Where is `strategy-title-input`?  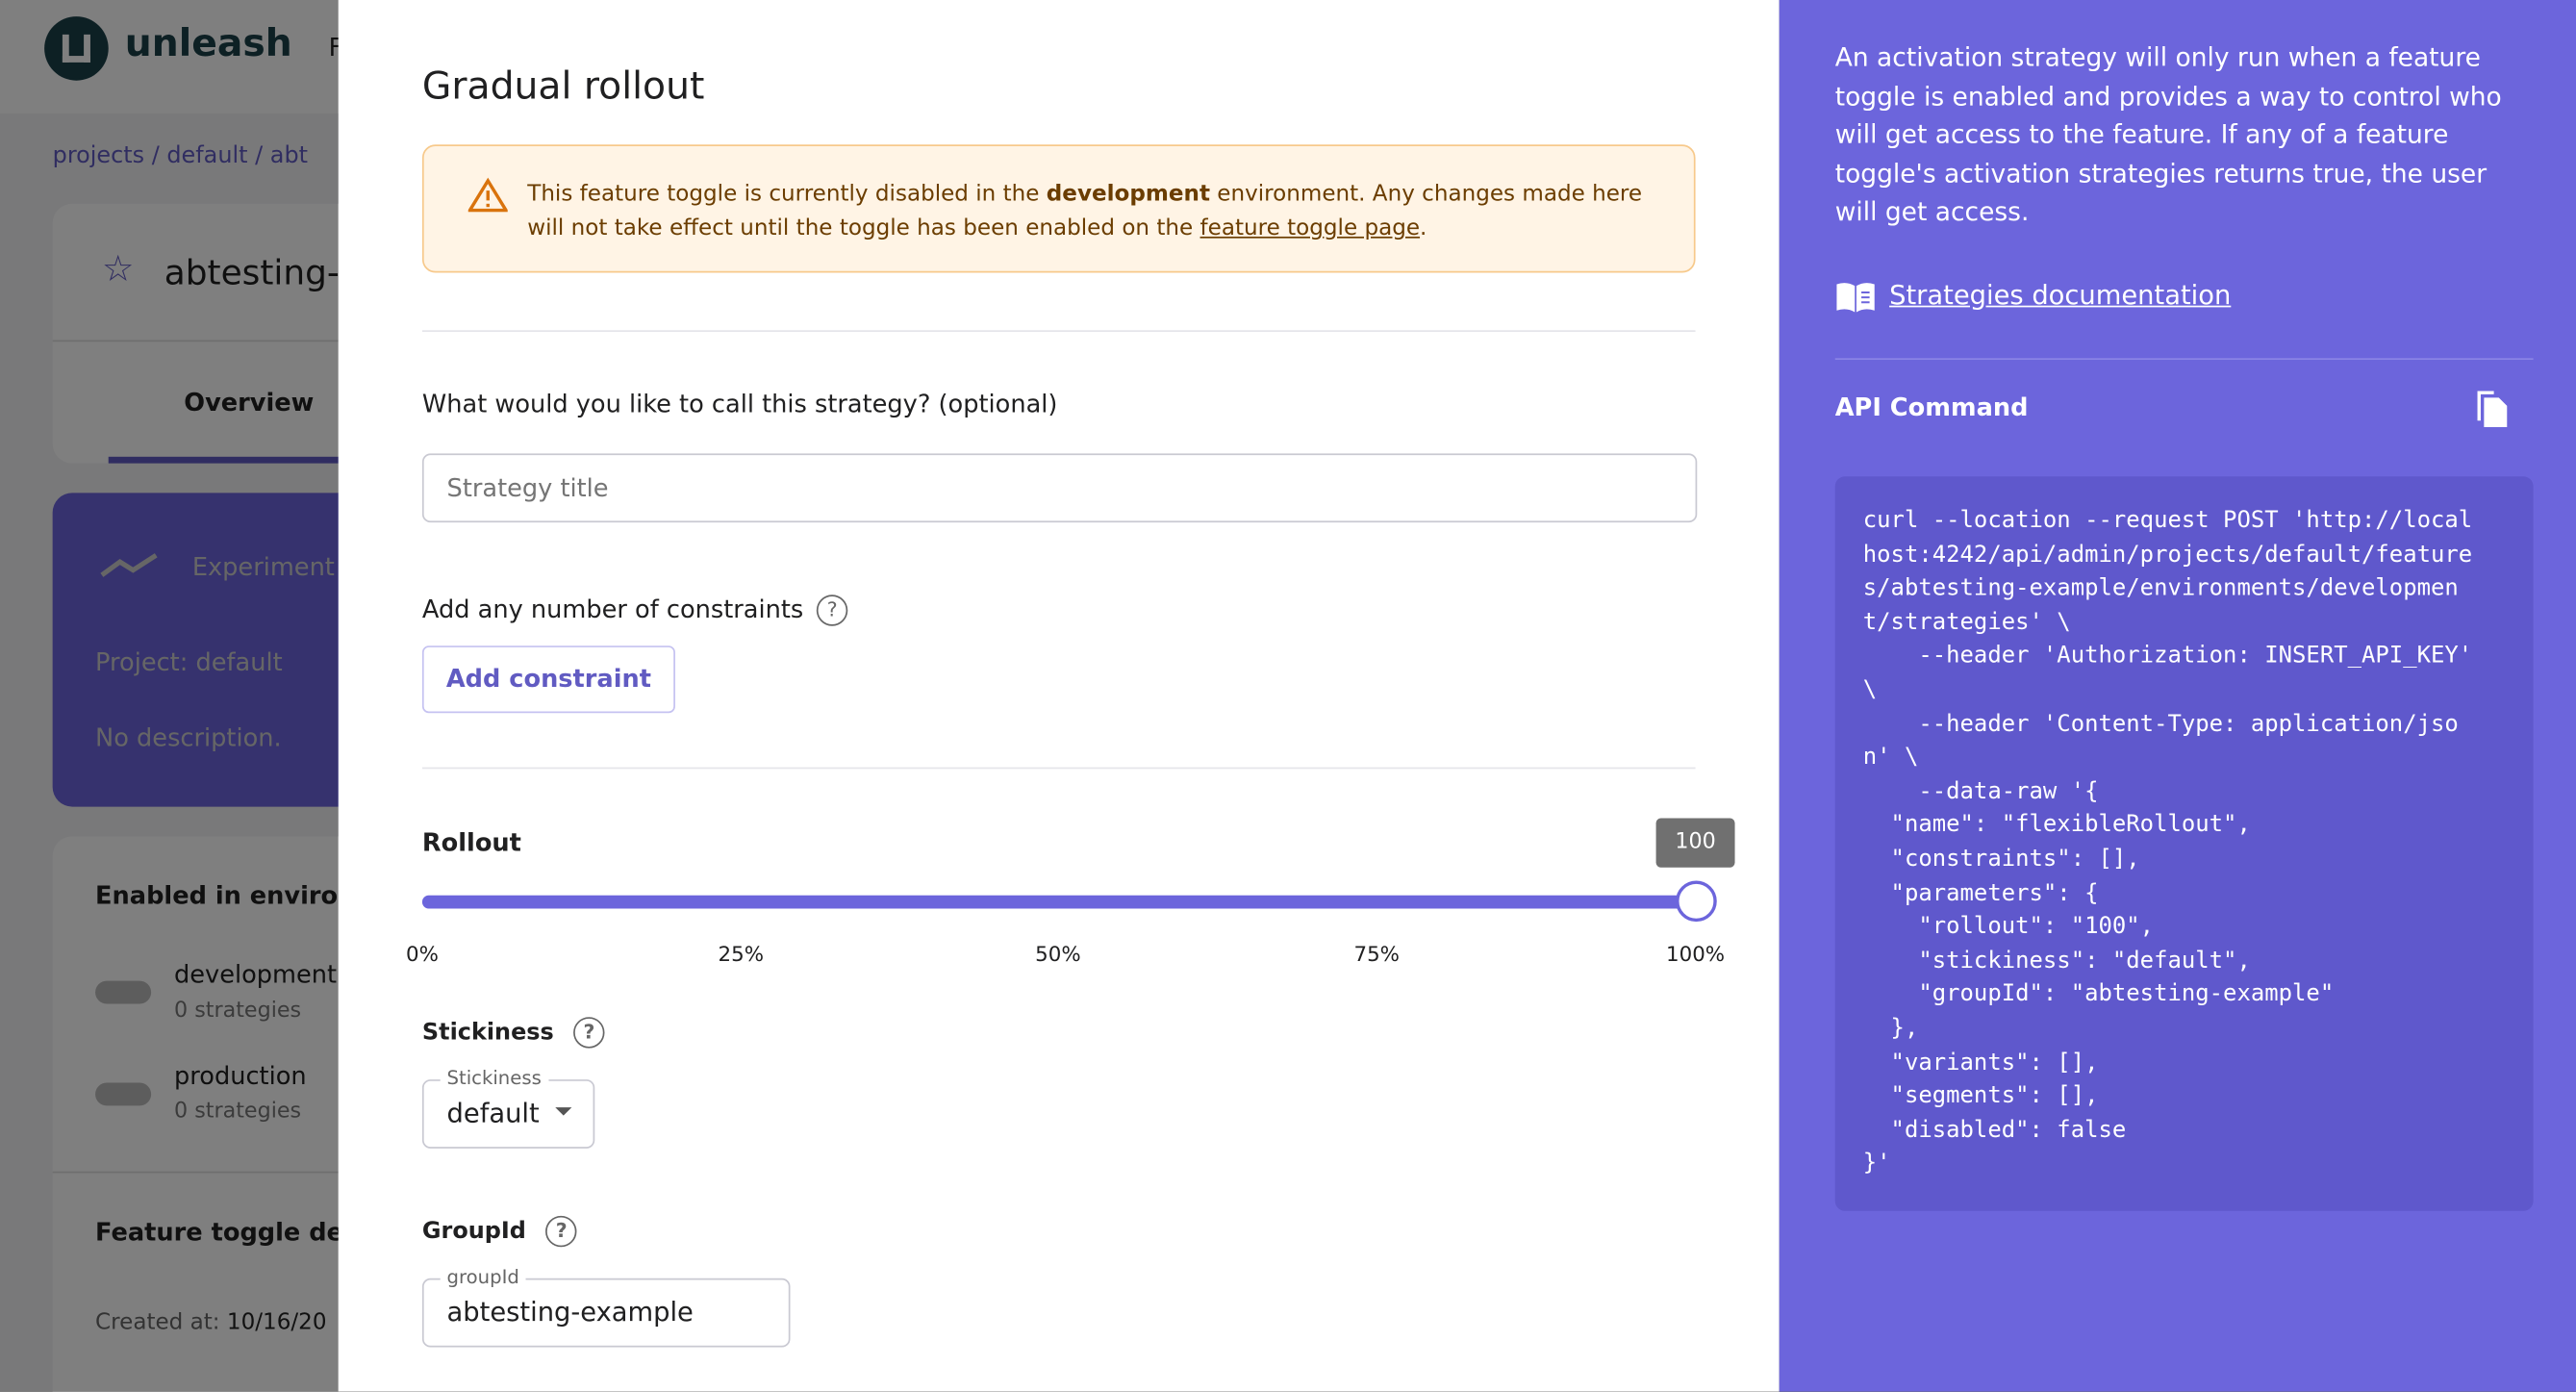 strategy-title-input is located at coordinates (1060, 488).